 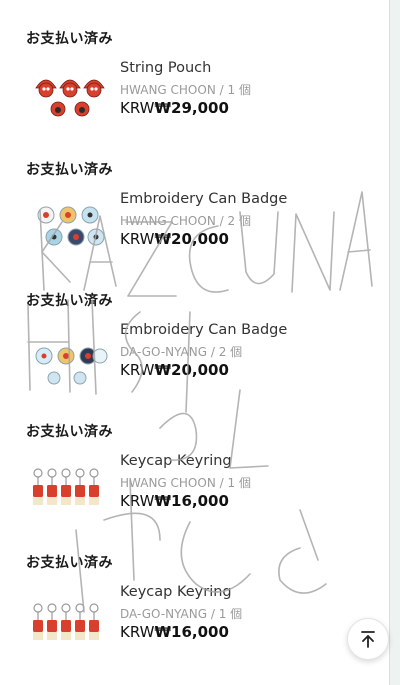 I want to click on scroll-to-top-button, so click(x=368, y=639).